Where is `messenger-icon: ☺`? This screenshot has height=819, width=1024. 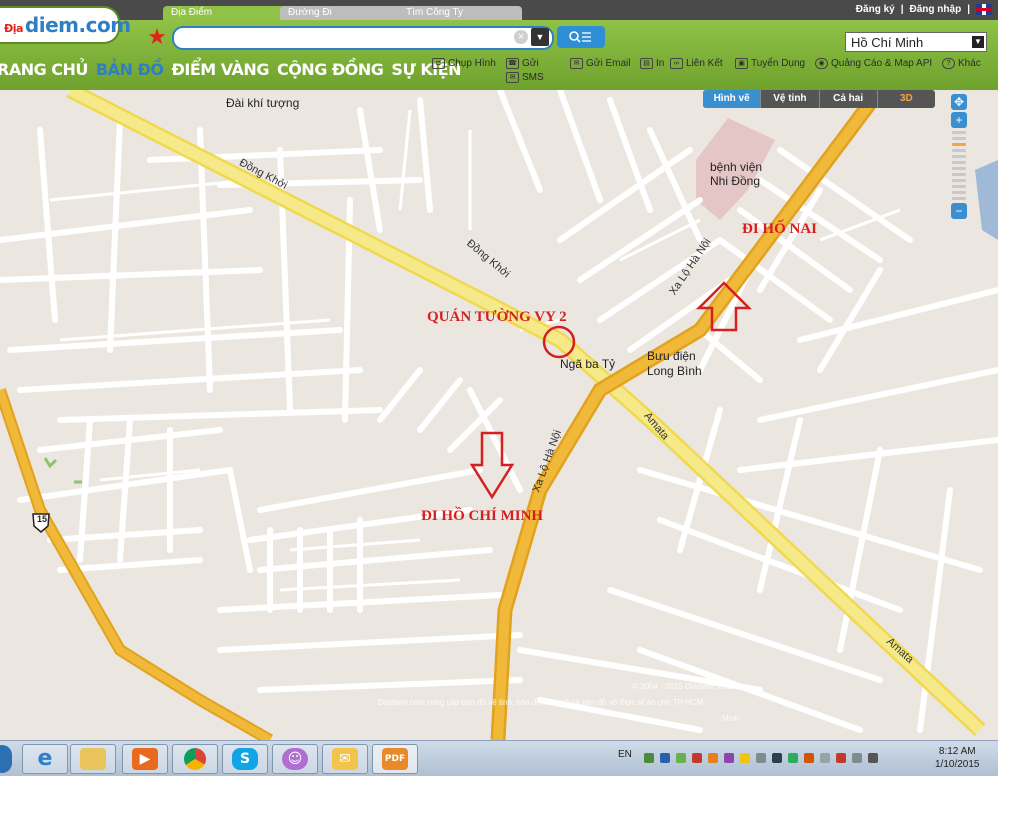 messenger-icon: ☺ is located at coordinates (295, 759).